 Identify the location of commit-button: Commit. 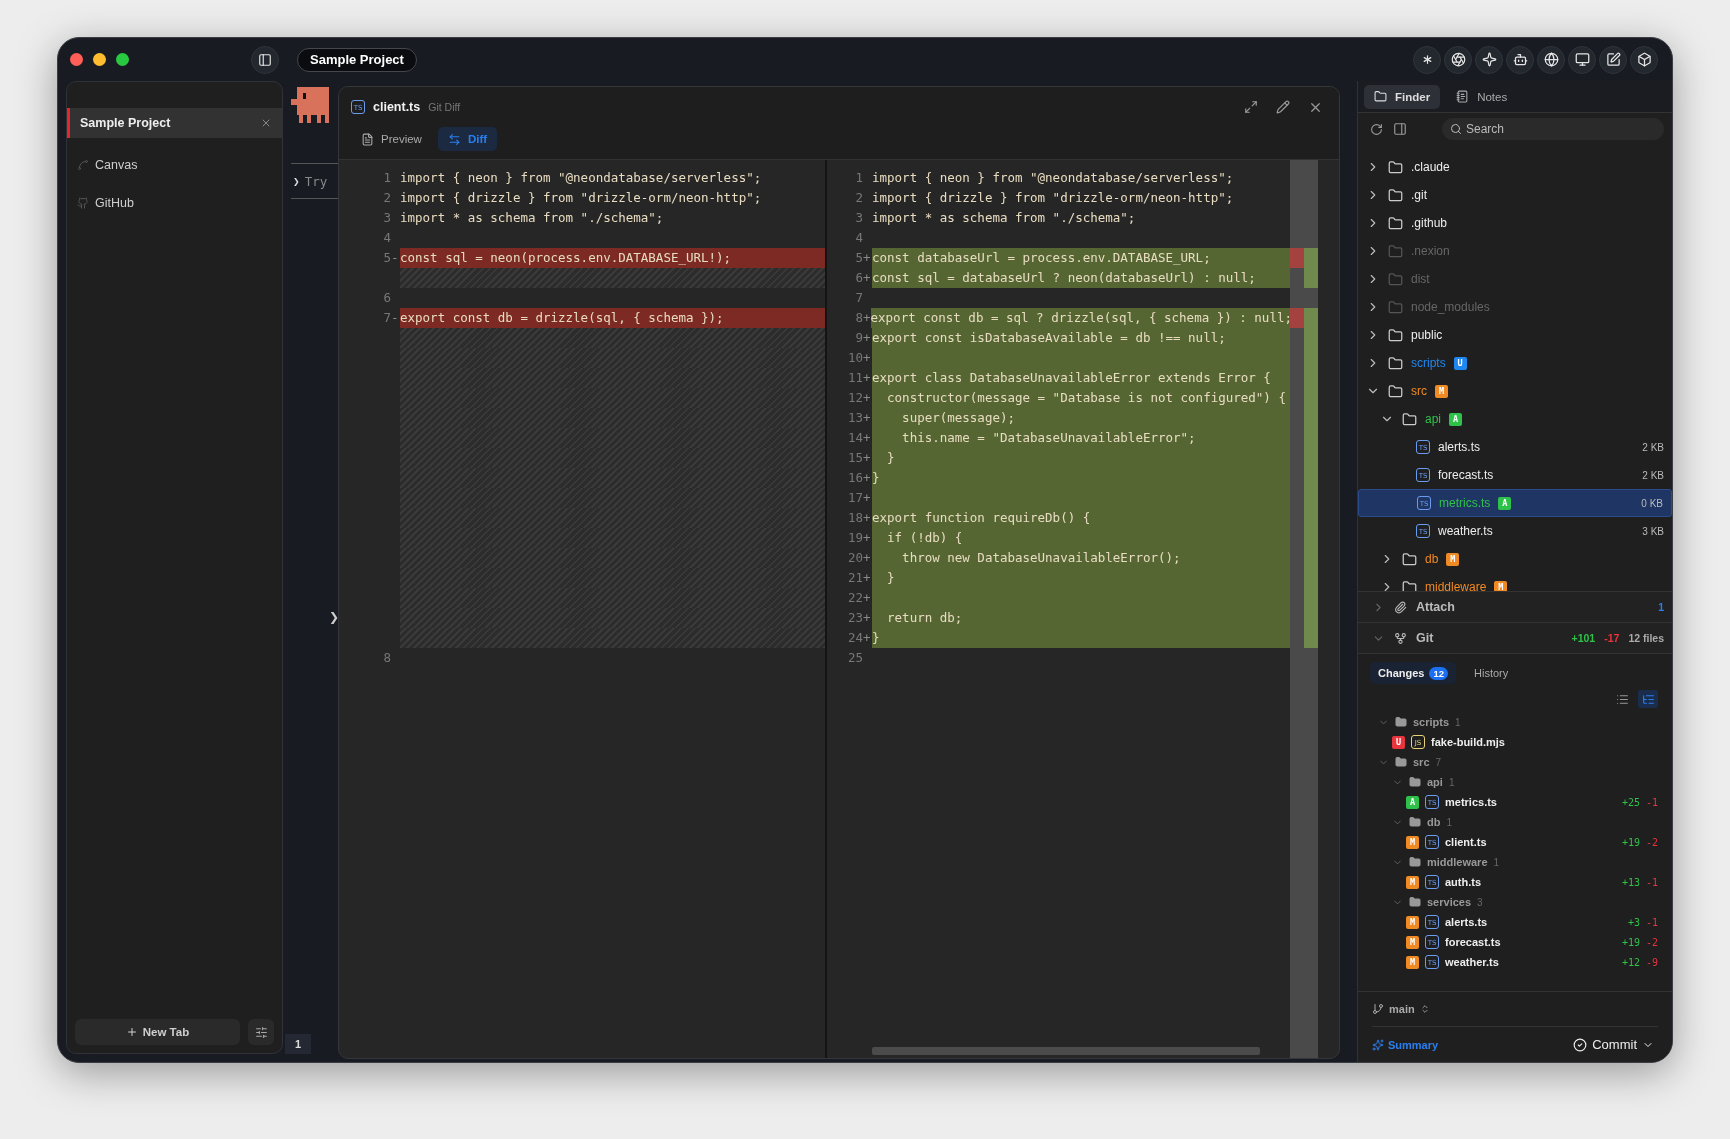
(1613, 1044).